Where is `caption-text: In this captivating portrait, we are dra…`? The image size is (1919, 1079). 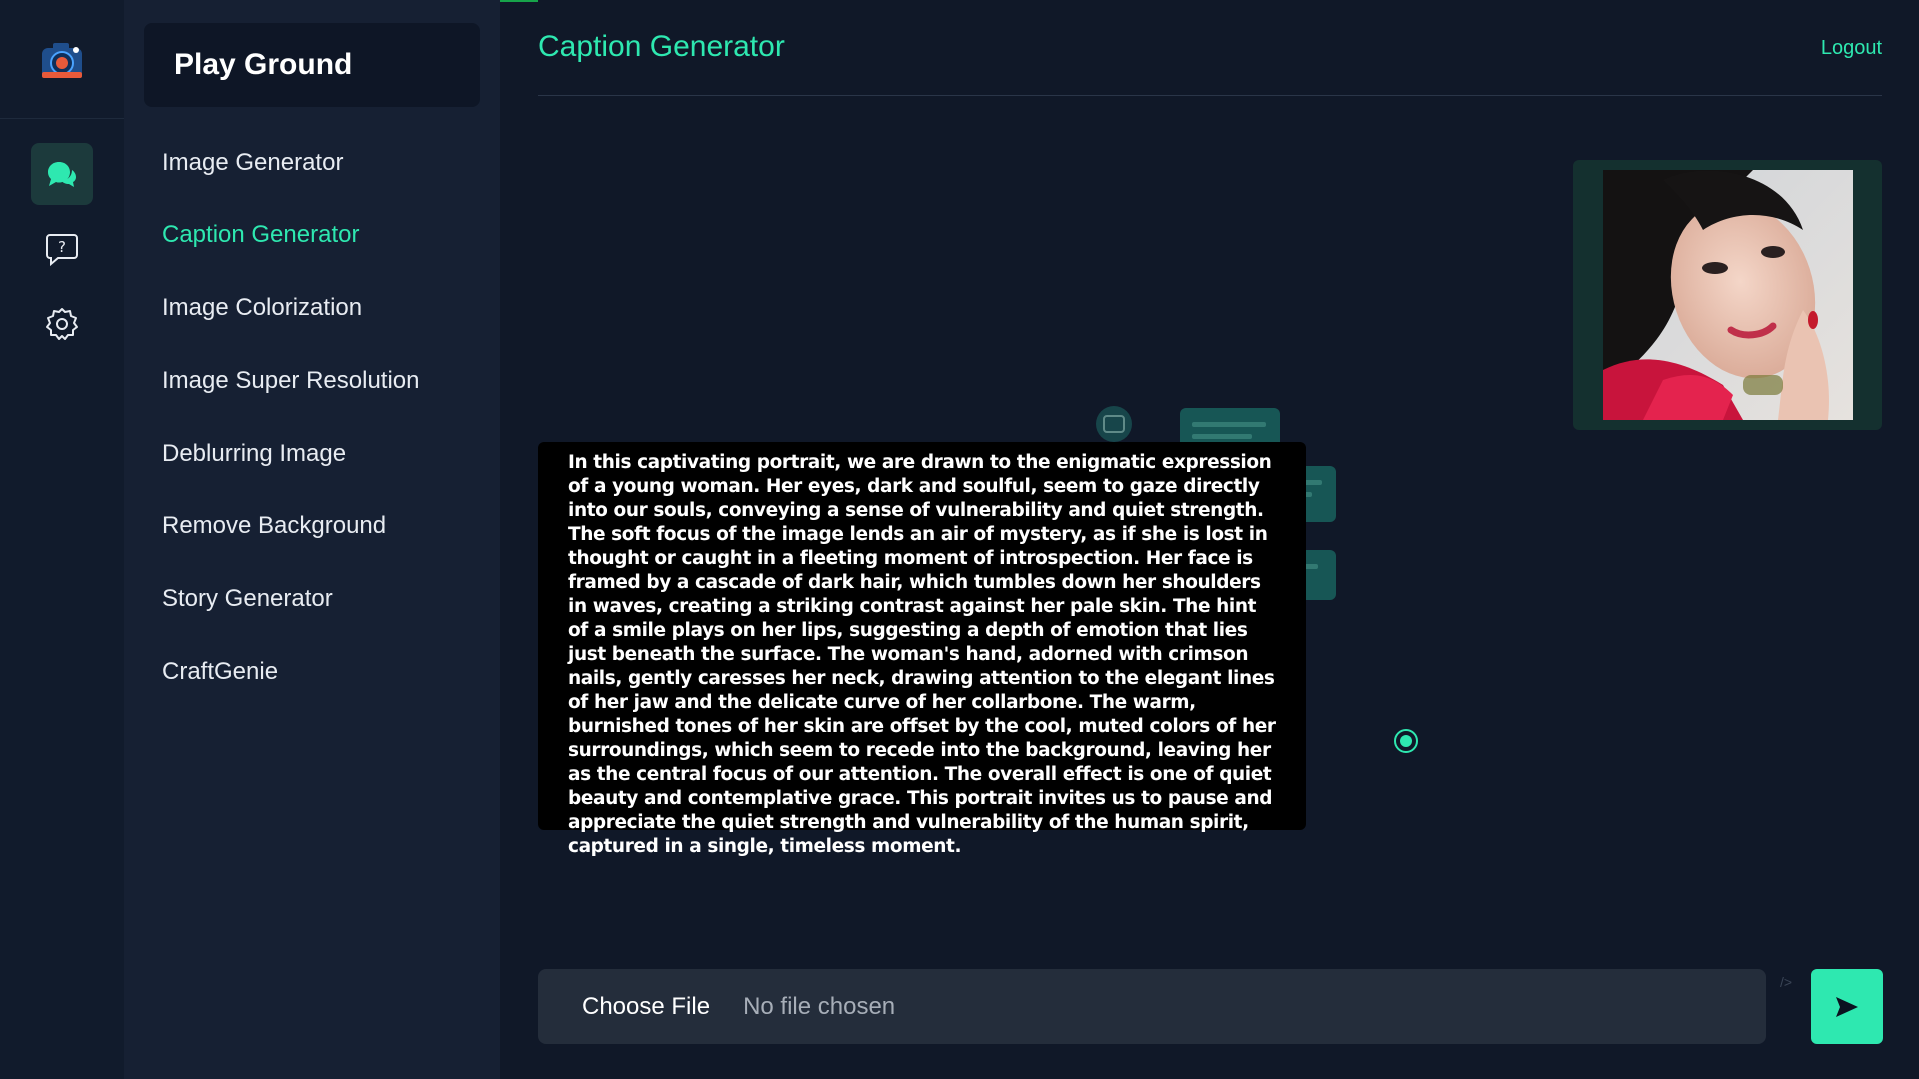 caption-text: In this captivating portrait, we are dra… is located at coordinates (922, 654).